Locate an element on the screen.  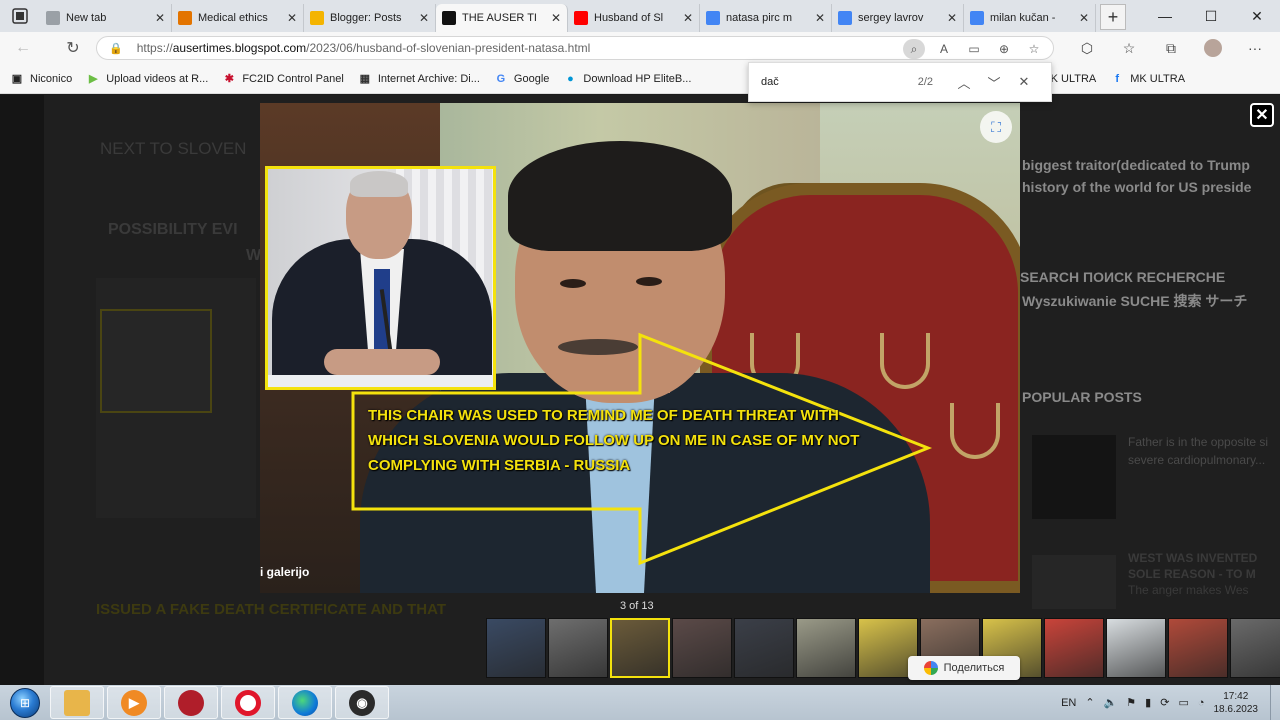
facebook-icon: f is located at coordinates (1117, 78).